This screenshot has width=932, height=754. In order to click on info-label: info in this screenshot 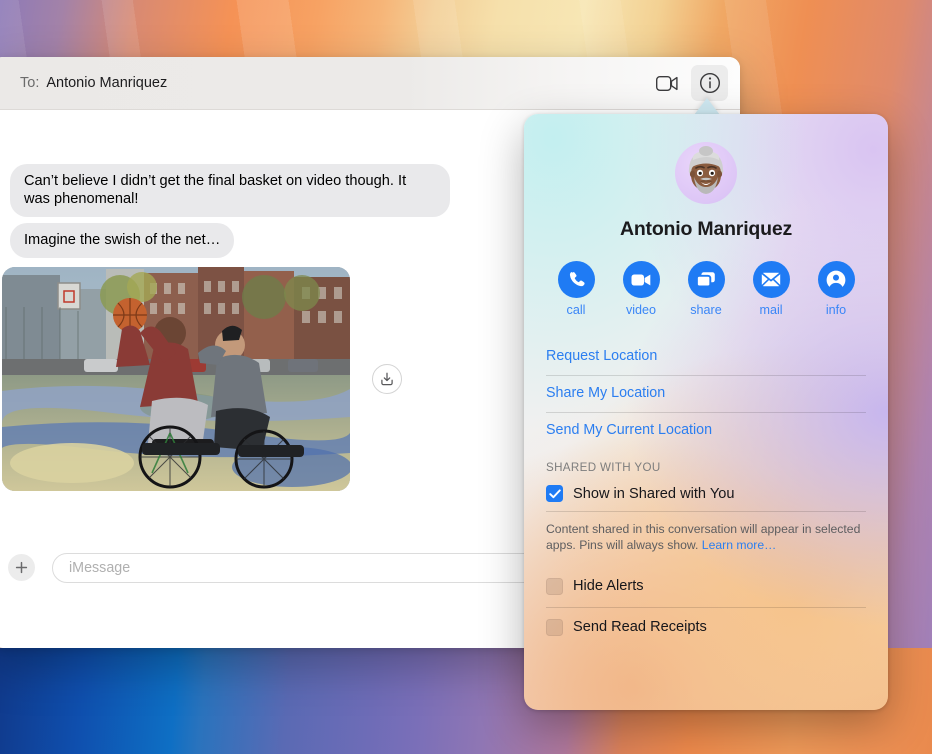, I will do `click(836, 310)`.